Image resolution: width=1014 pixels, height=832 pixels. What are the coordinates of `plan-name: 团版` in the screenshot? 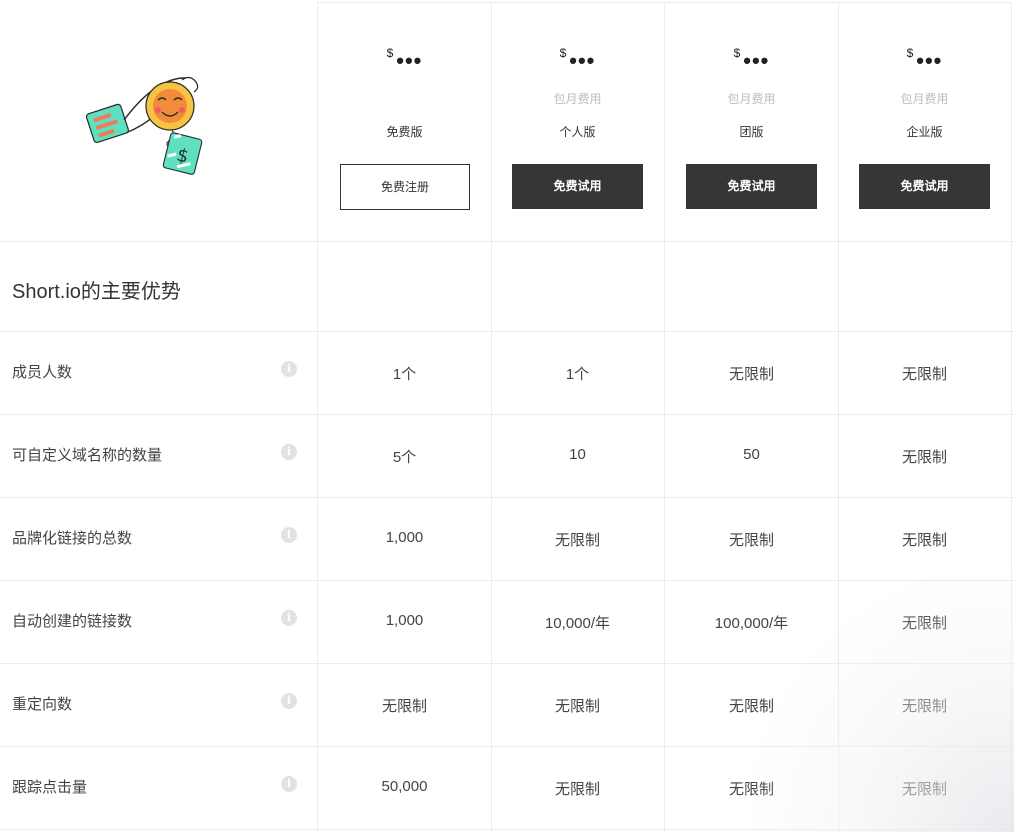 It's located at (751, 132).